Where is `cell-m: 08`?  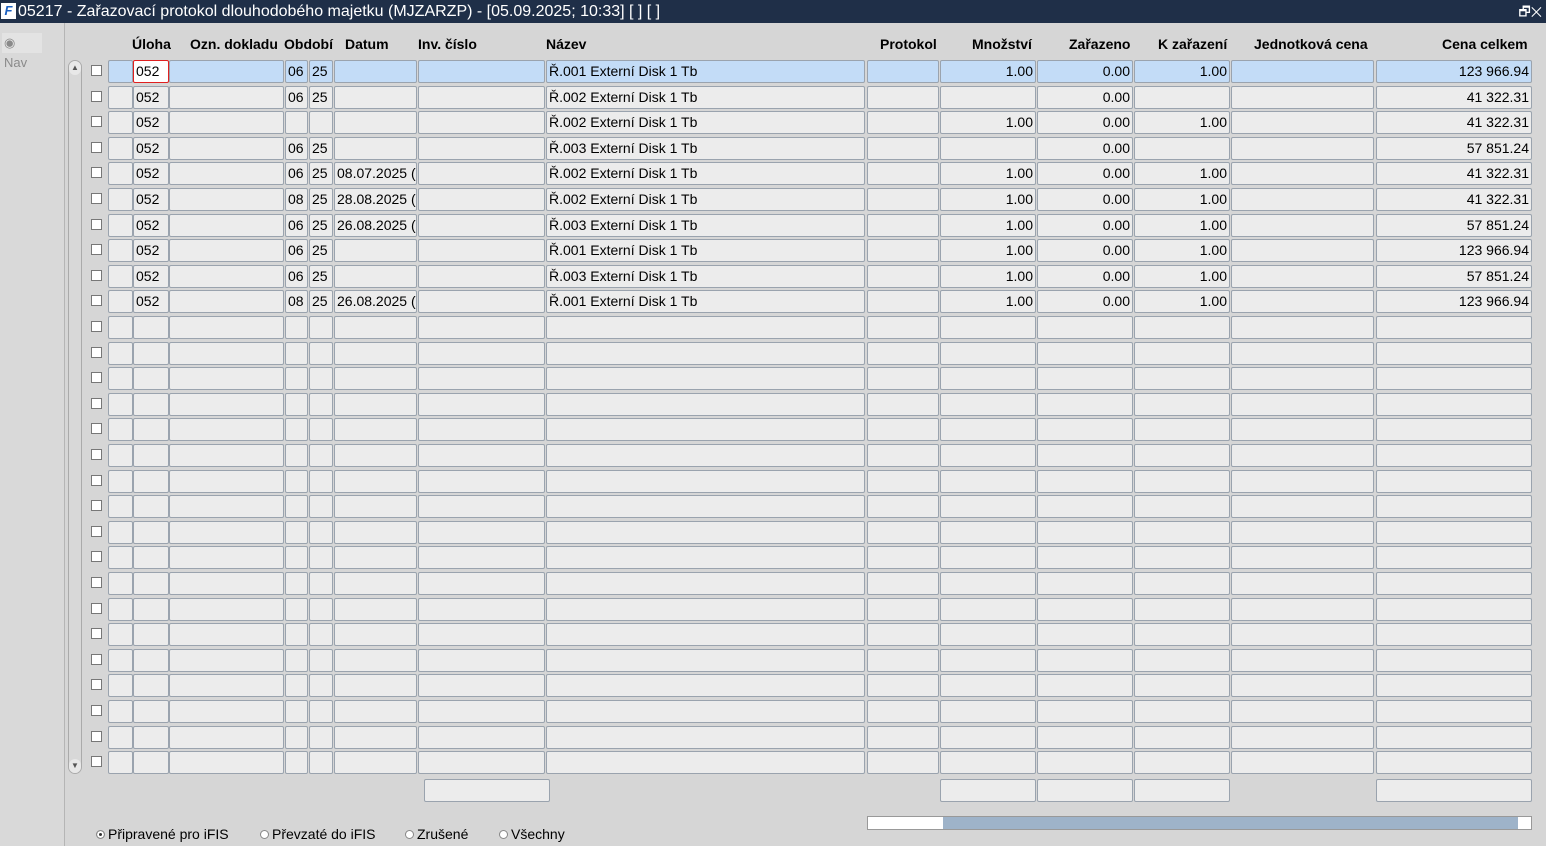
cell-m: 08 is located at coordinates (296, 301).